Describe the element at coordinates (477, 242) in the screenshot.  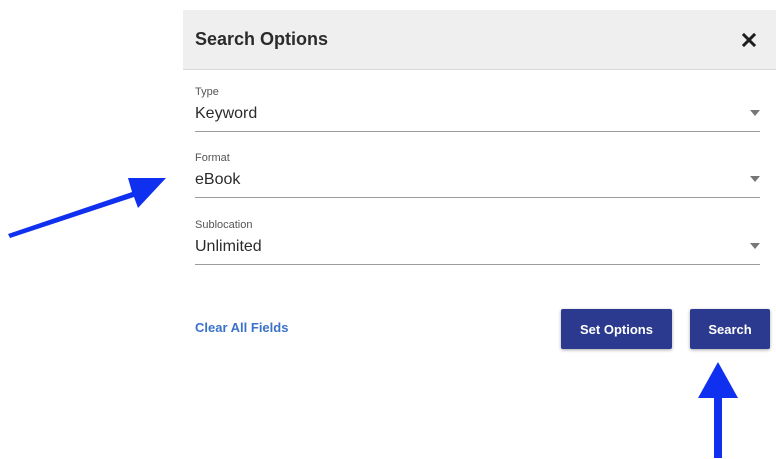
I see `sublocation-select: Sublocation Unlimited` at that location.